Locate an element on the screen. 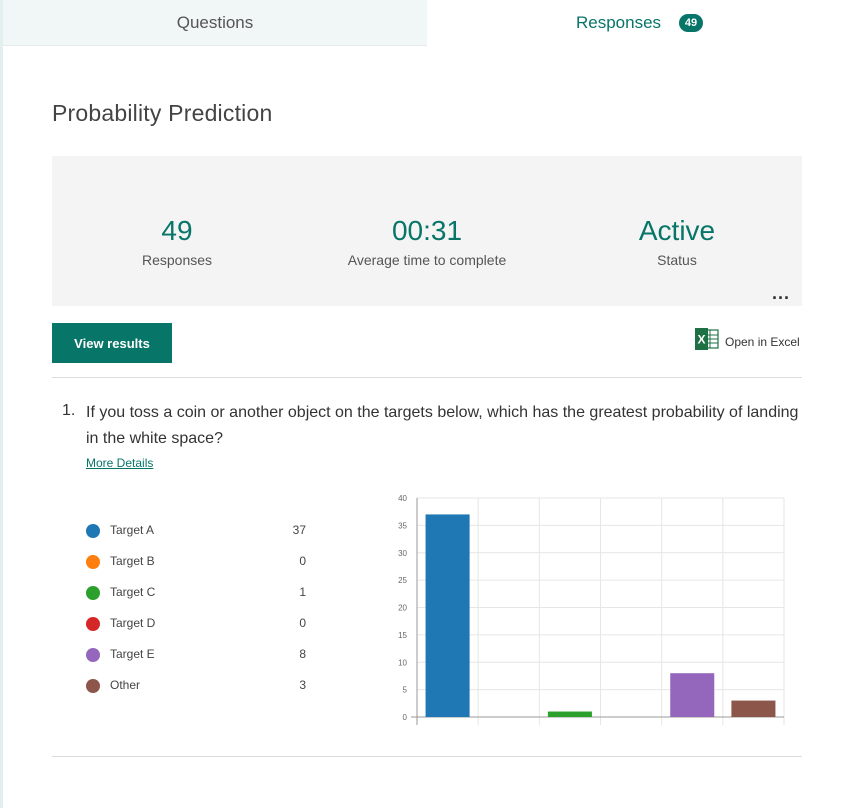 Image resolution: width=852 pixels, height=808 pixels. y-tick-label: 30 is located at coordinates (402, 553).